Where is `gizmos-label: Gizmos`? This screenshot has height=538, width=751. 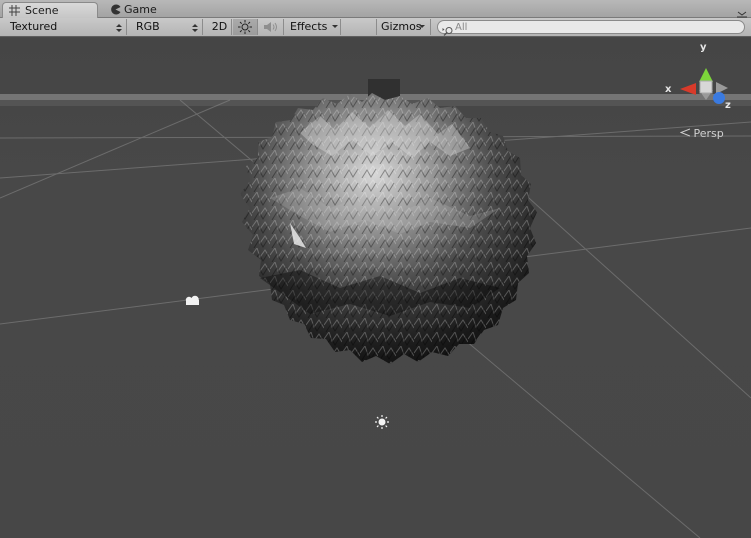
gizmos-label: Gizmos is located at coordinates (401, 26).